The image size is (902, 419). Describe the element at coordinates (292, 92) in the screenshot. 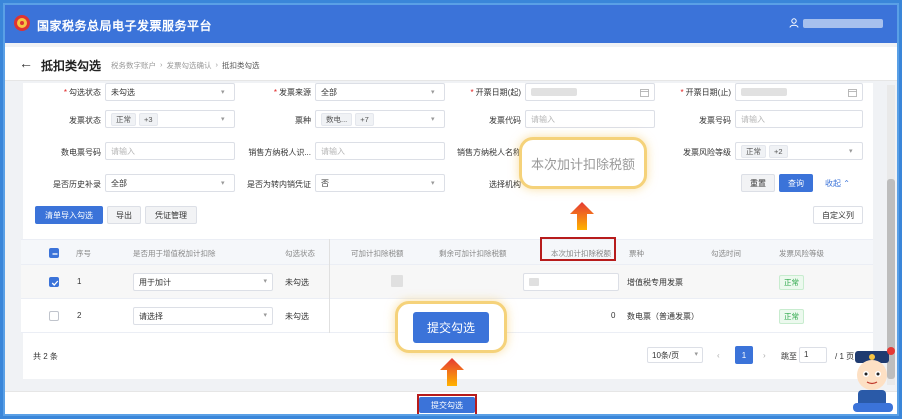

I see `label-invoice-source: * 发票来源` at that location.